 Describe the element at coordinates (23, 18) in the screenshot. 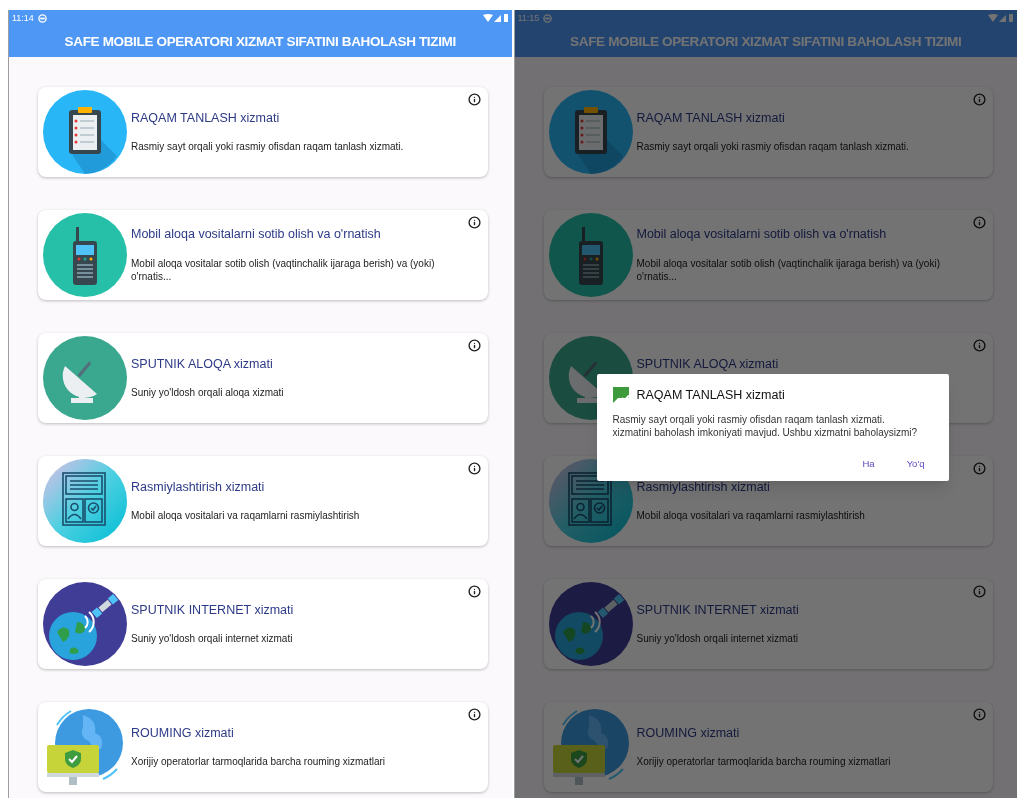

I see `status-time: 11:14` at that location.